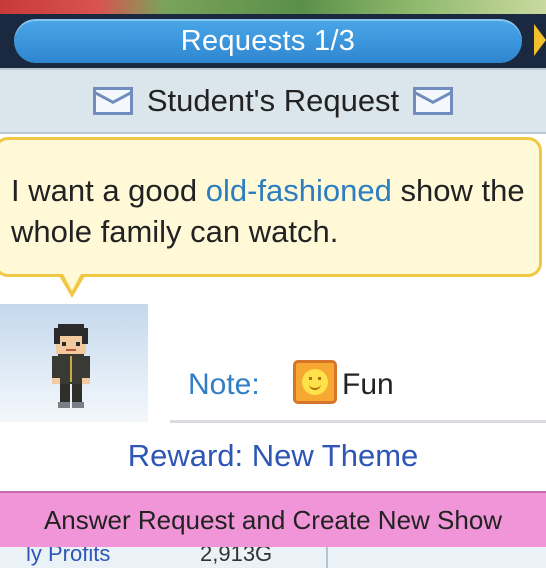 Image resolution: width=546 pixels, height=568 pixels. I want to click on bottom-status-strip: ly Profits 2,913G, so click(273, 557).